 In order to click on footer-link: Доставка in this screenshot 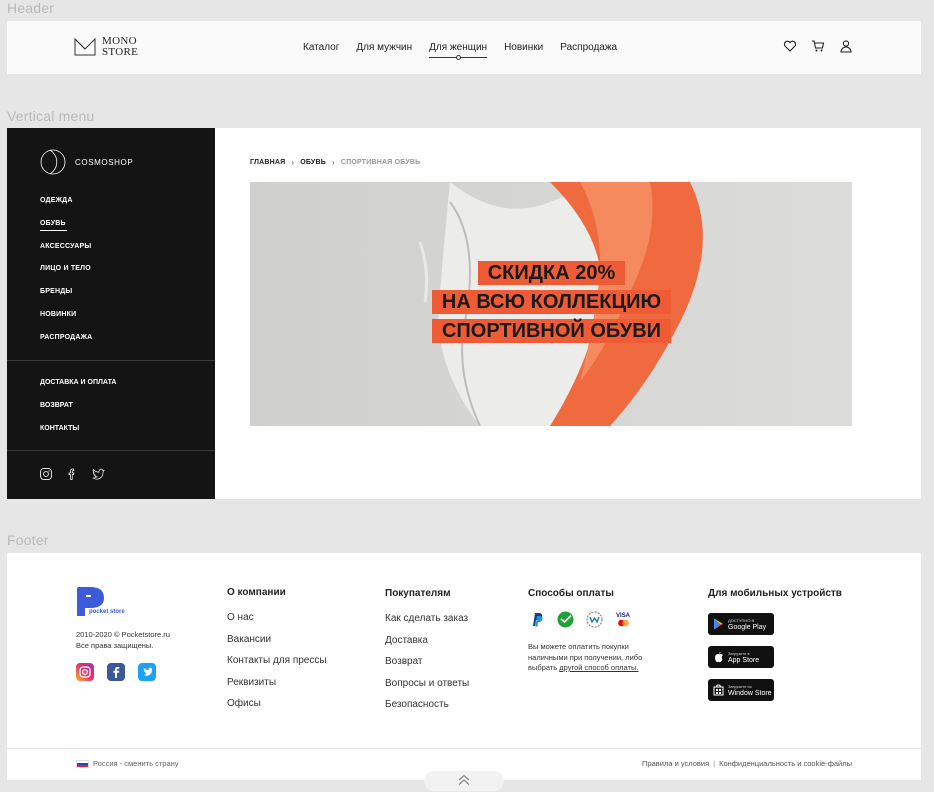, I will do `click(427, 646)`.